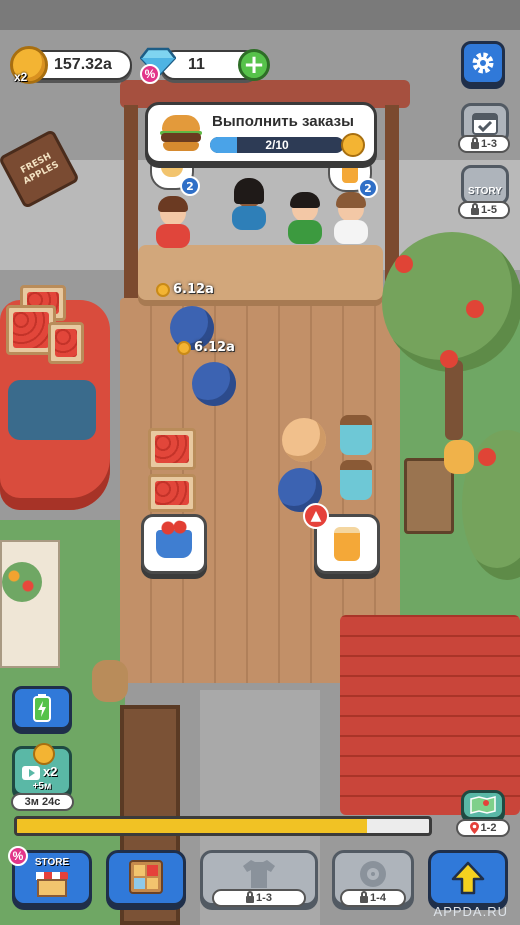 This screenshot has height=925, width=520. I want to click on apple-bucket-icon, so click(174, 539).